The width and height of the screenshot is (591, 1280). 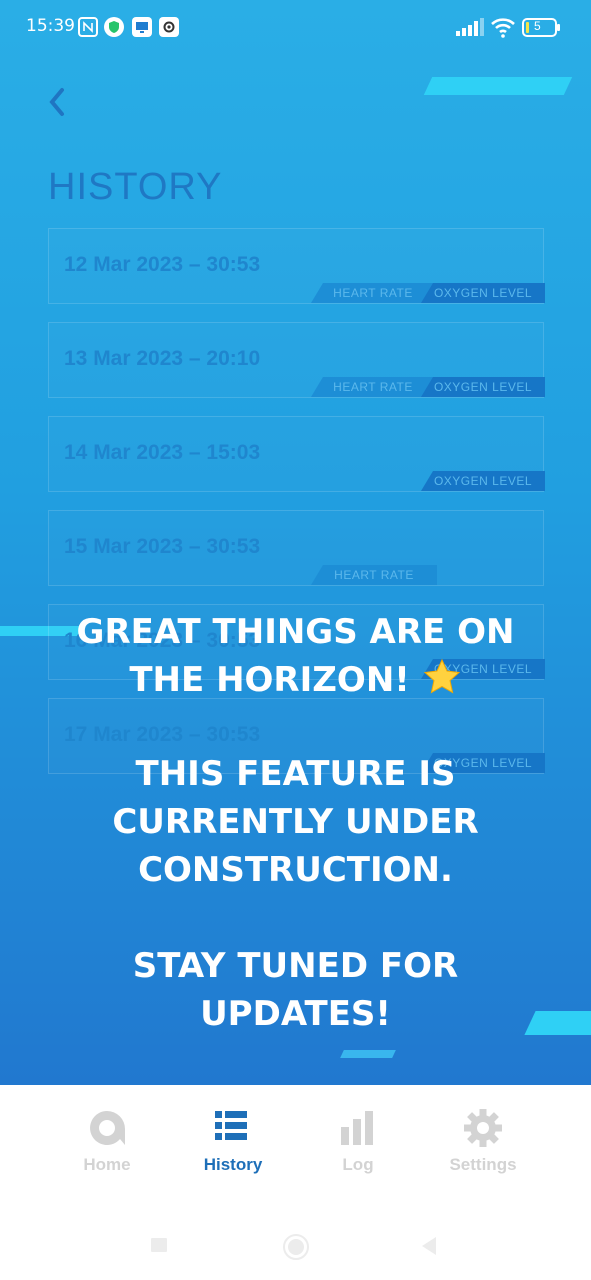 What do you see at coordinates (295, 28) in the screenshot?
I see `status-bar: 15:39 5` at bounding box center [295, 28].